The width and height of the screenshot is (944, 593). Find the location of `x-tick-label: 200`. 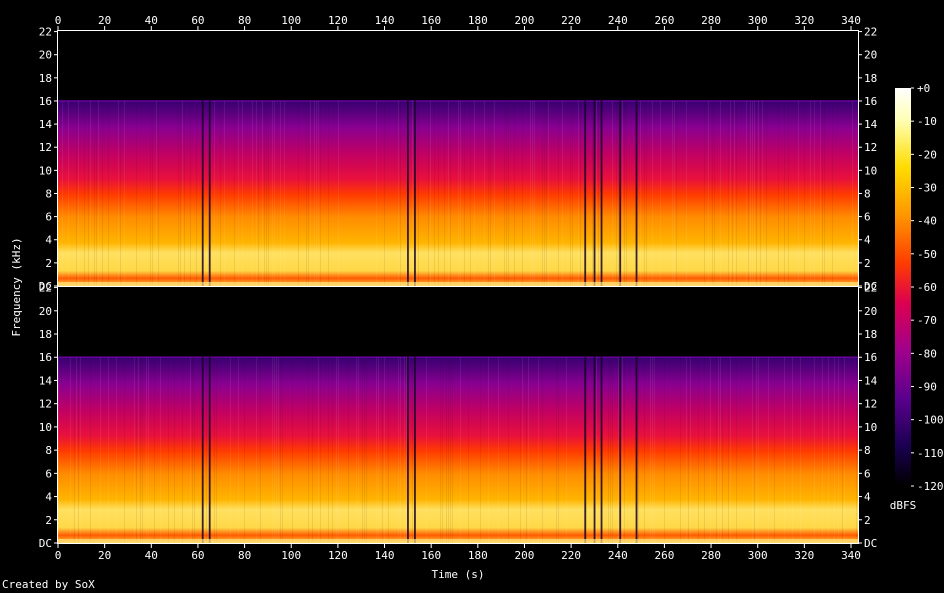

x-tick-label: 200 is located at coordinates (525, 20).